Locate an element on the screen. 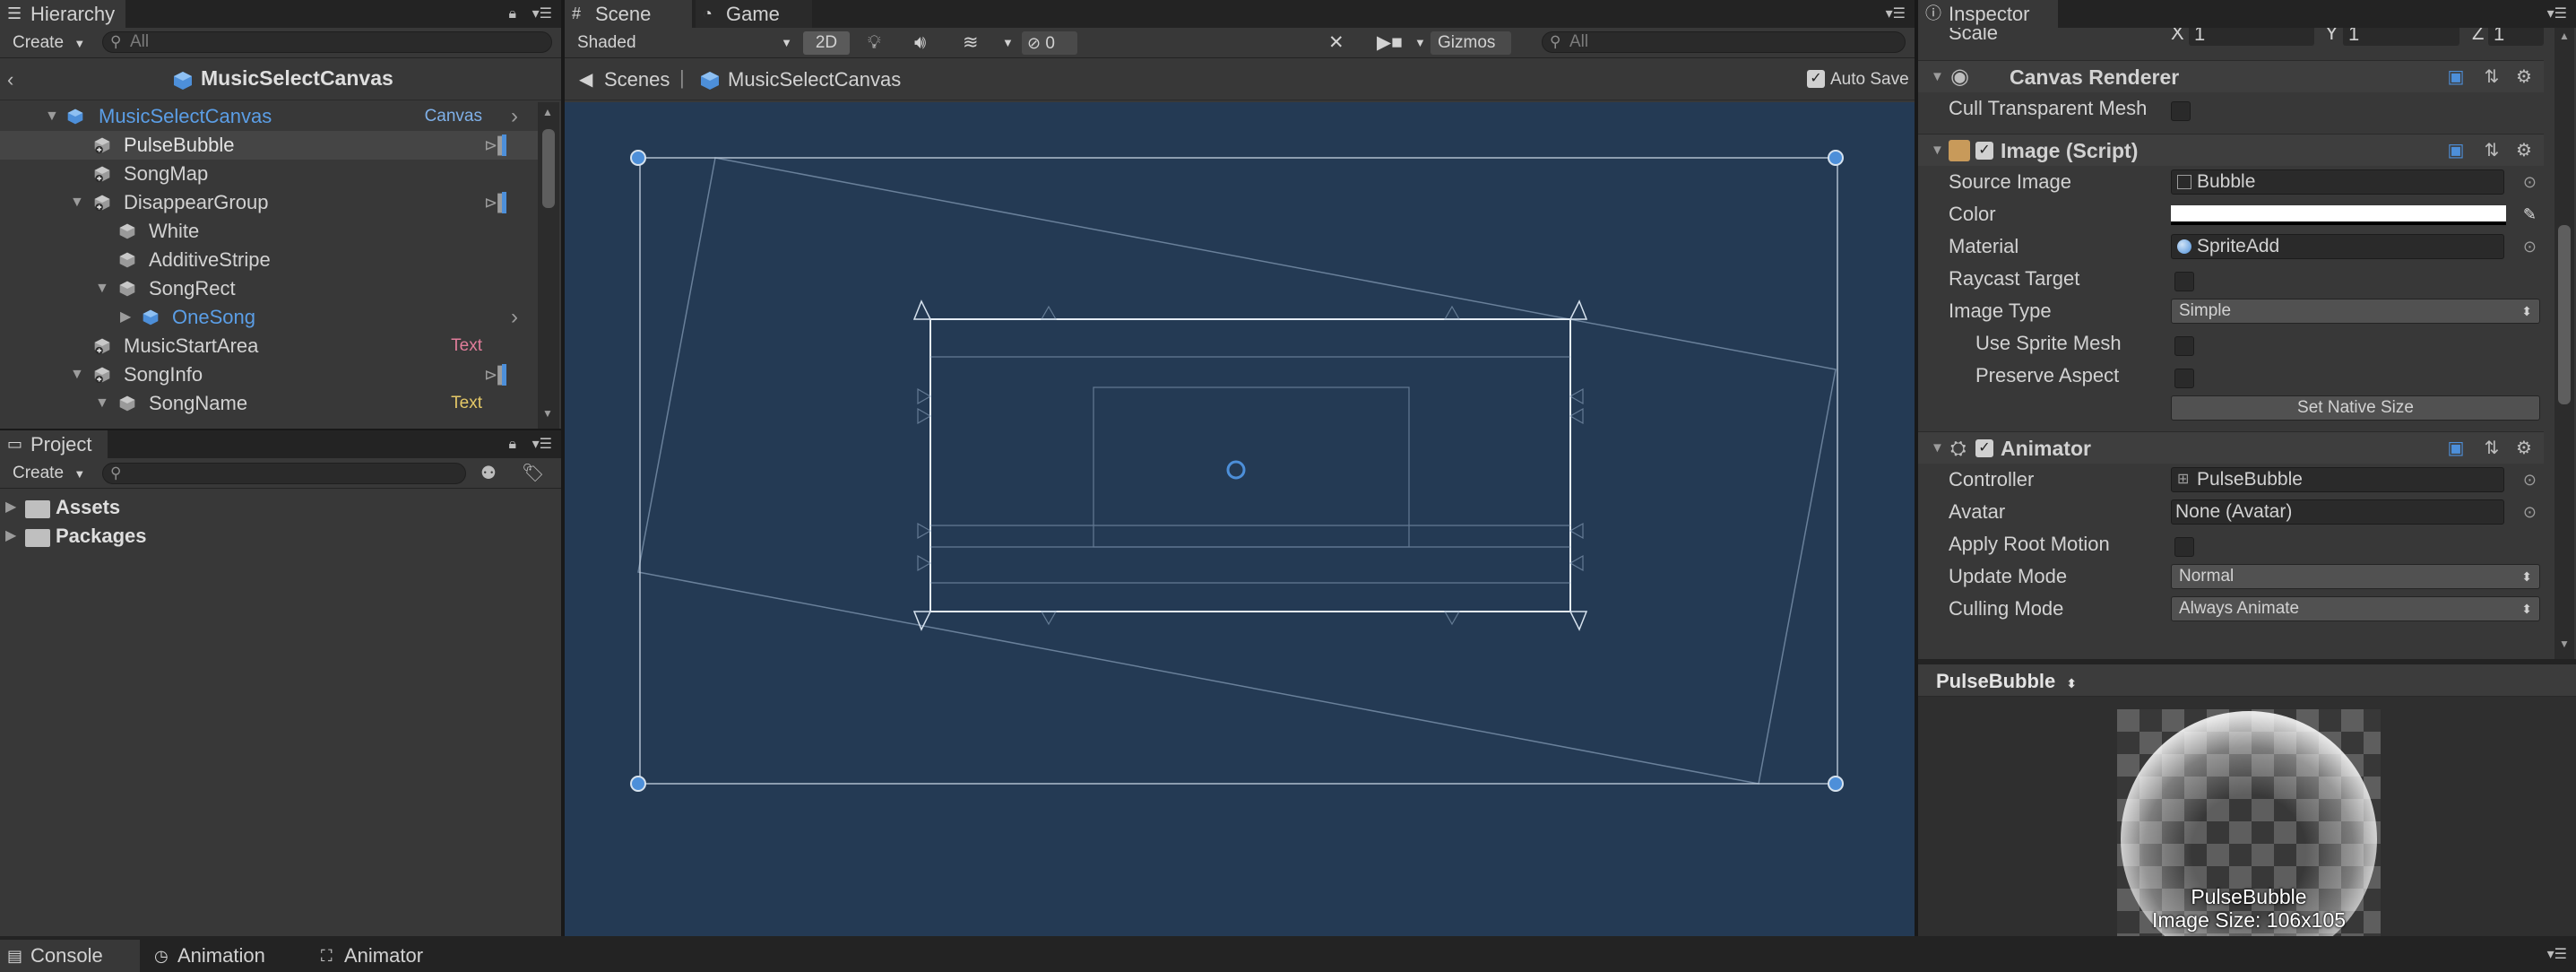 Image resolution: width=2576 pixels, height=972 pixels. set-native-size-button: Set Native Size is located at coordinates (2355, 408).